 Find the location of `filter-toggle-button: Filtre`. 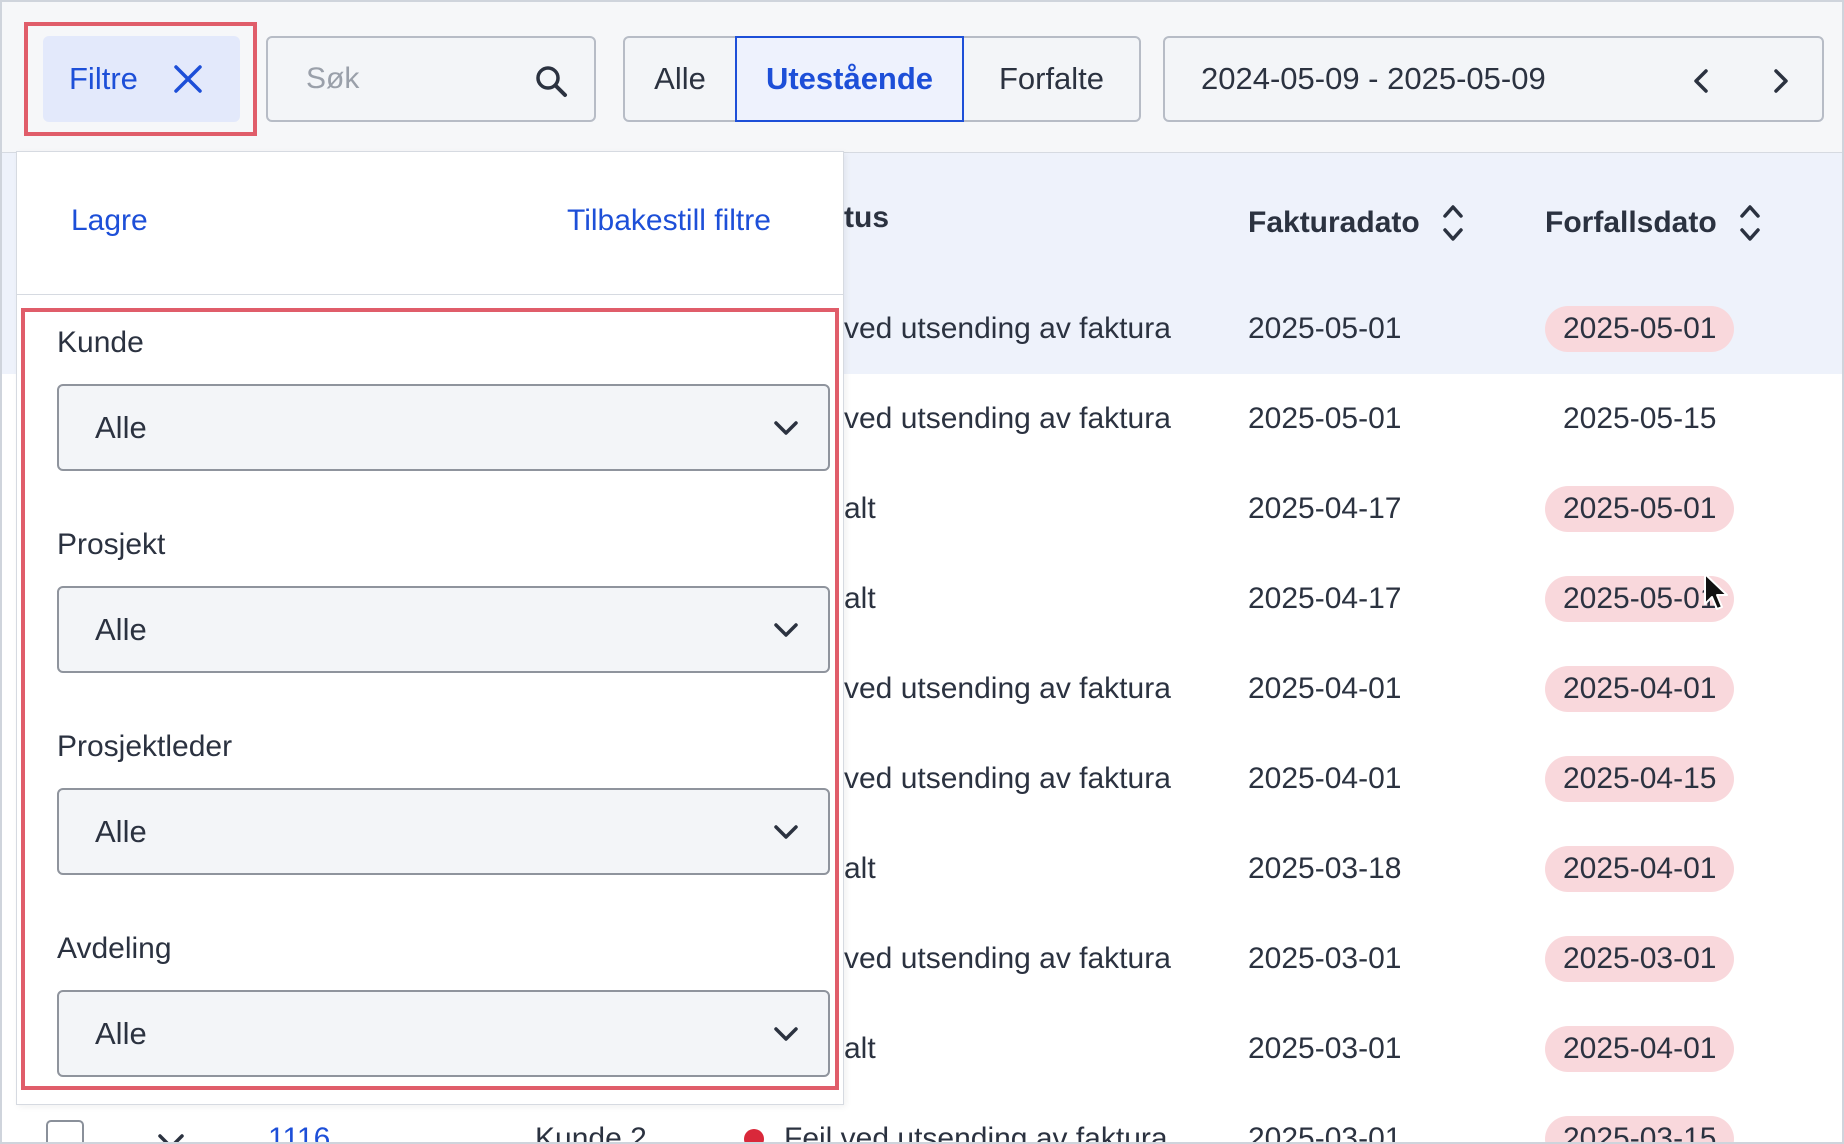

filter-toggle-button: Filtre is located at coordinates (141, 79).